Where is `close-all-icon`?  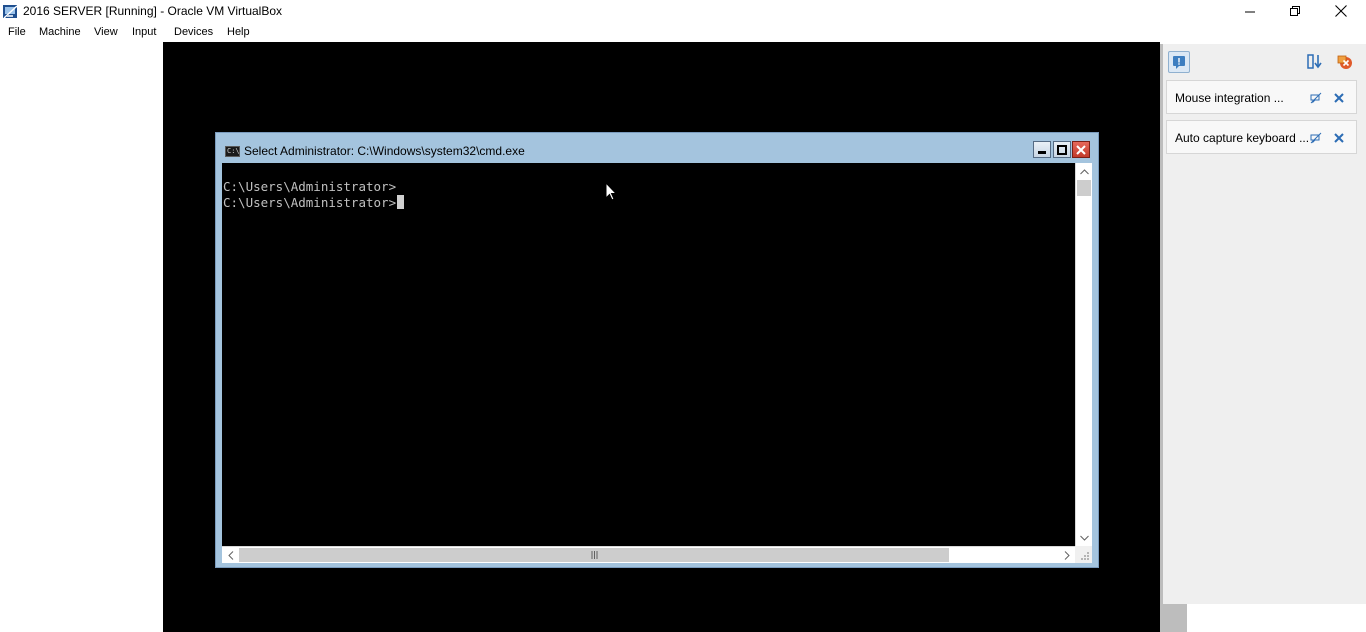
close-all-icon is located at coordinates (1344, 62).